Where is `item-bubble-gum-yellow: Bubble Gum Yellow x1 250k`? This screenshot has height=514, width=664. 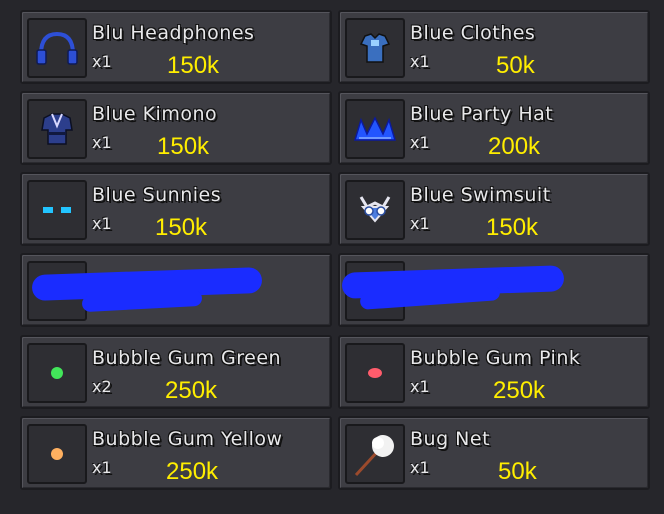
item-bubble-gum-yellow: Bubble Gum Yellow x1 250k is located at coordinates (176, 453).